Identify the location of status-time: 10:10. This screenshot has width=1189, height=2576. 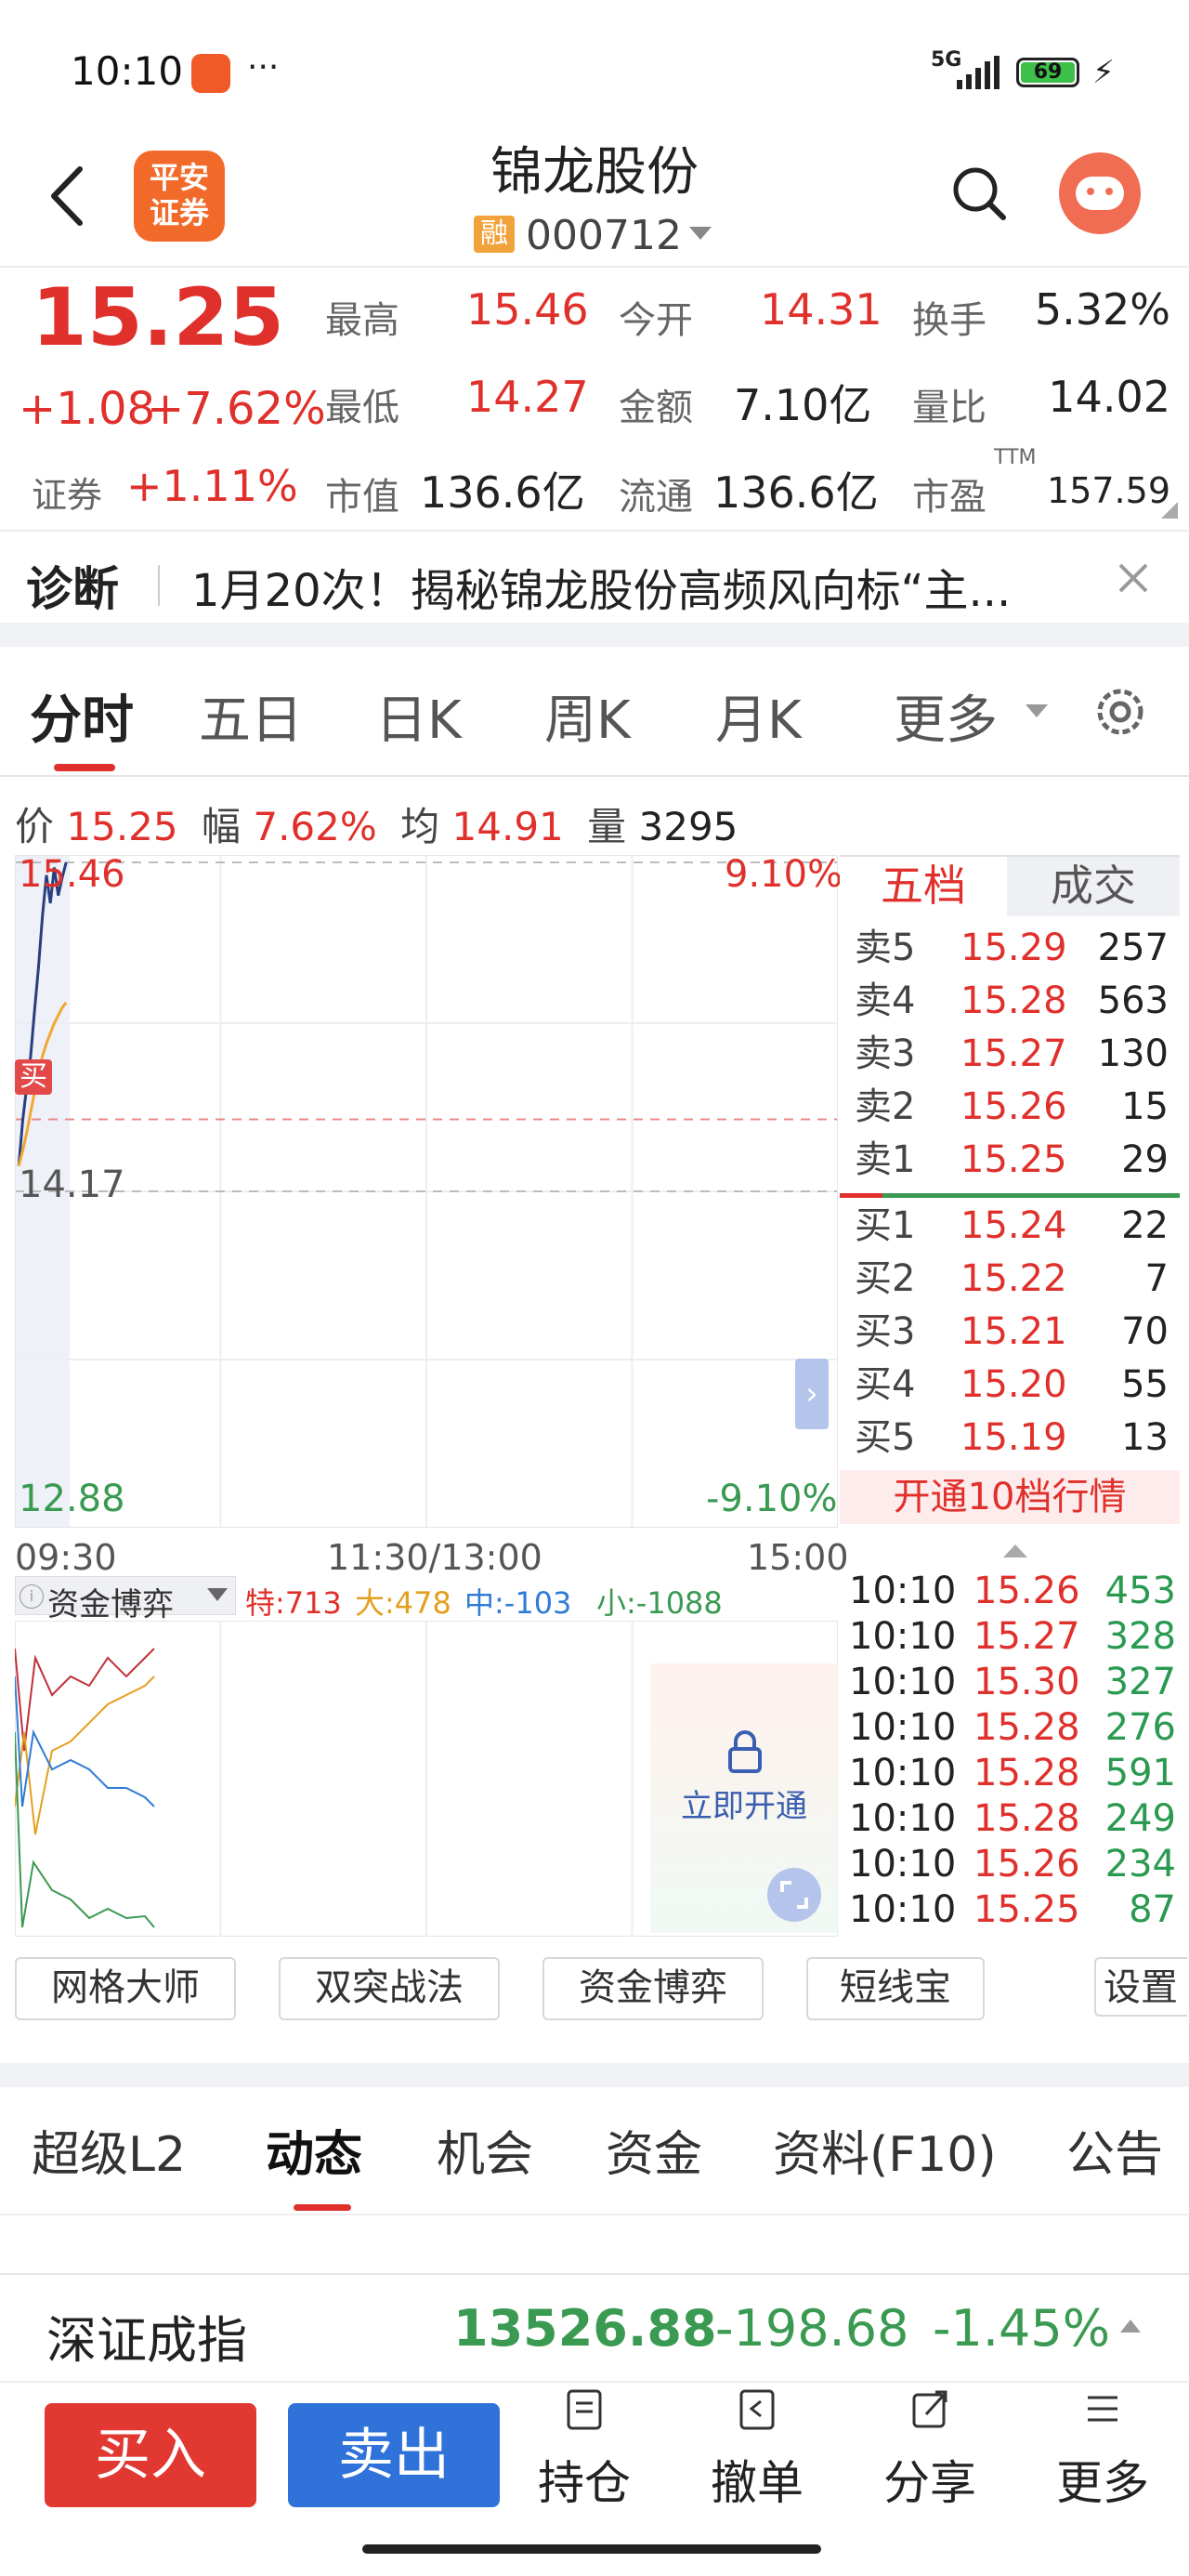
(128, 71).